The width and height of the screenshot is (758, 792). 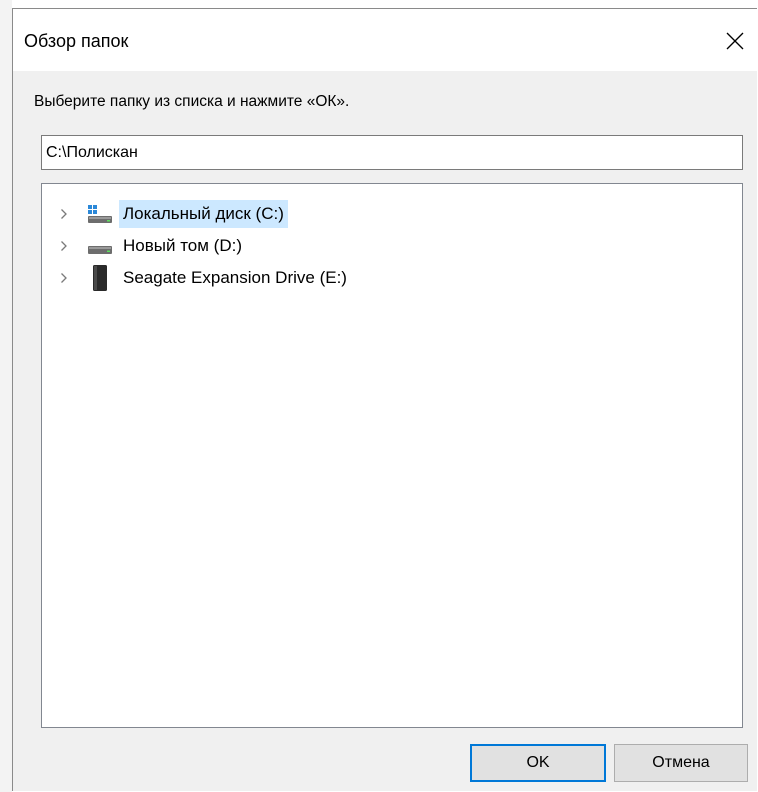 What do you see at coordinates (235, 277) in the screenshot?
I see `tree-item-label: Seagate Expansion Drive (E:)` at bounding box center [235, 277].